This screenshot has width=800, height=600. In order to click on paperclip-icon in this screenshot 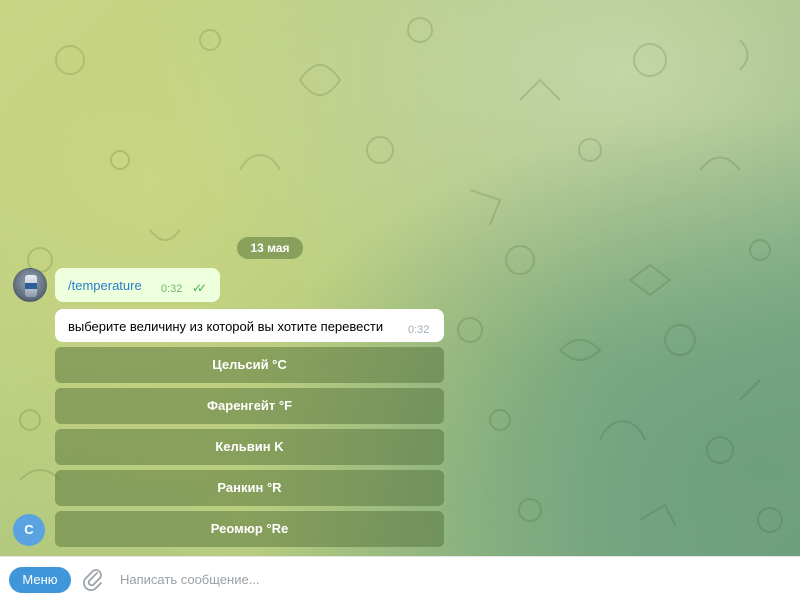, I will do `click(93, 579)`.